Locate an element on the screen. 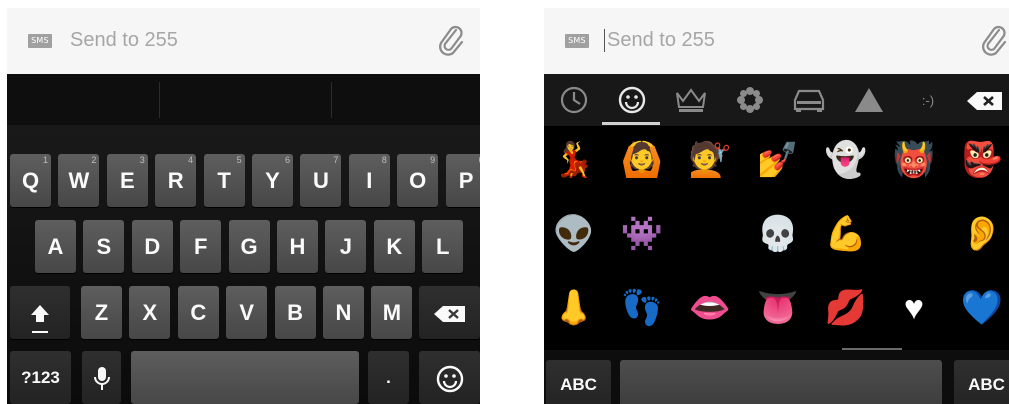 This screenshot has width=1009, height=404. emoji-glyph: 🙆 is located at coordinates (642, 160).